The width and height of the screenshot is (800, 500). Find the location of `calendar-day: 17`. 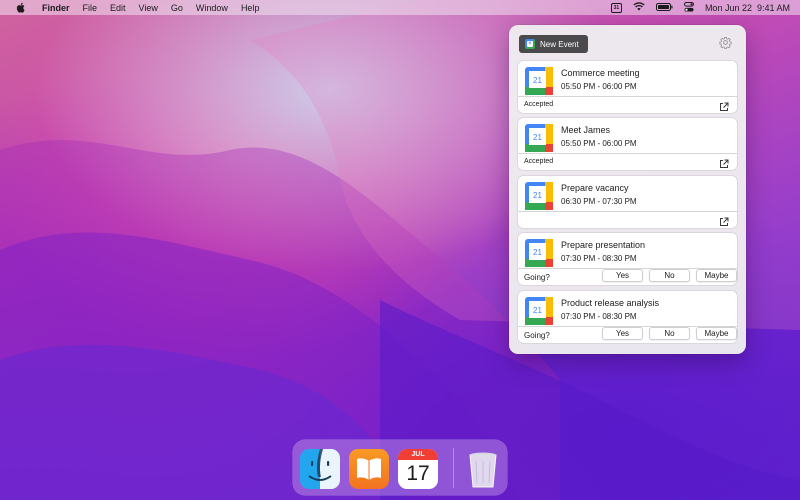

calendar-day: 17 is located at coordinates (418, 473).